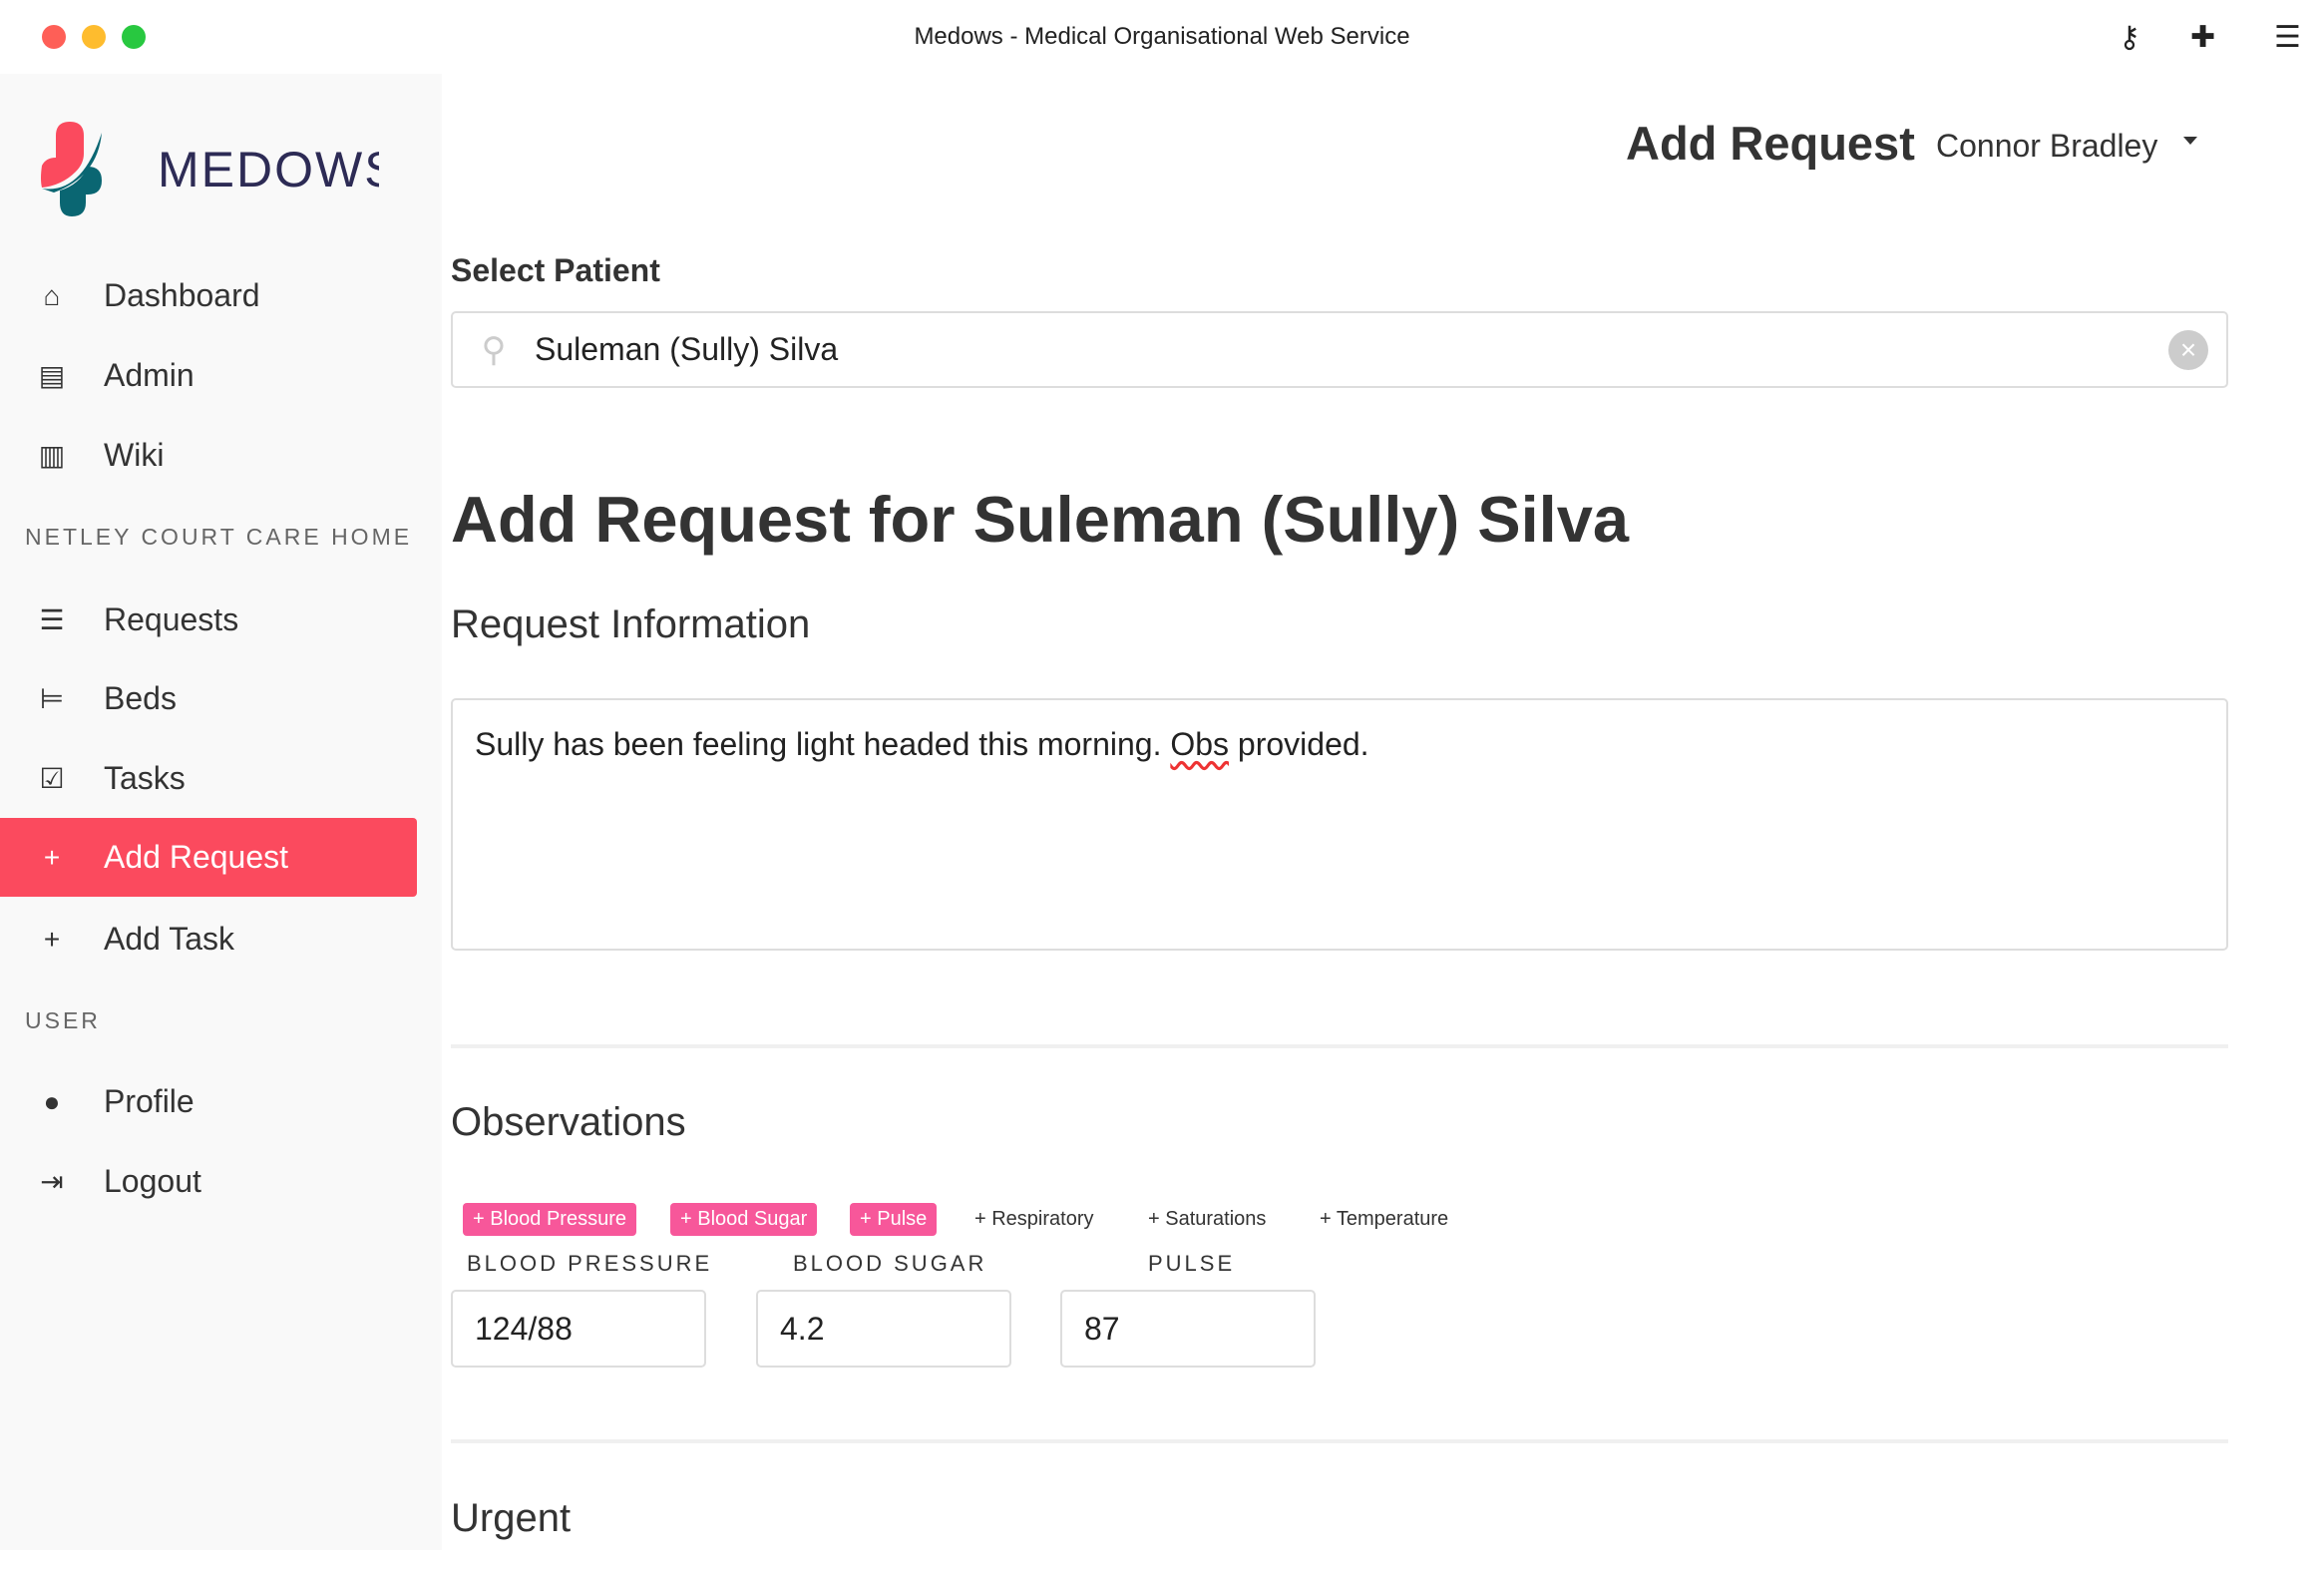  I want to click on pulse-label: PULSE, so click(1192, 1264).